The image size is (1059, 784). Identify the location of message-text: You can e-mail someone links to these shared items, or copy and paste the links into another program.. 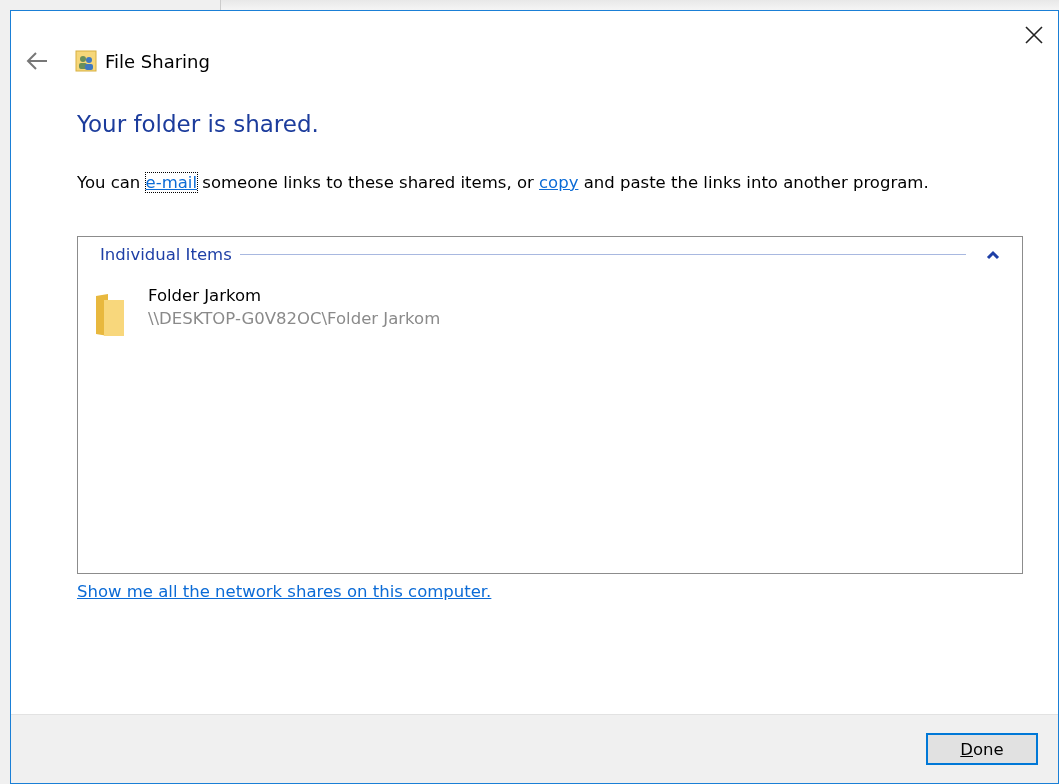
(503, 182).